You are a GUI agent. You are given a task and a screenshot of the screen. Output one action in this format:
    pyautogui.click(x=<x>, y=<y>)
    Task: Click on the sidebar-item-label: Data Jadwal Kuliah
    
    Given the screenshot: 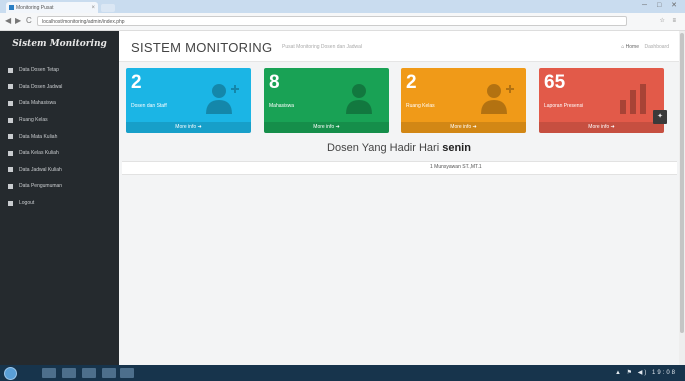 What is the action you would take?
    pyautogui.click(x=40, y=169)
    